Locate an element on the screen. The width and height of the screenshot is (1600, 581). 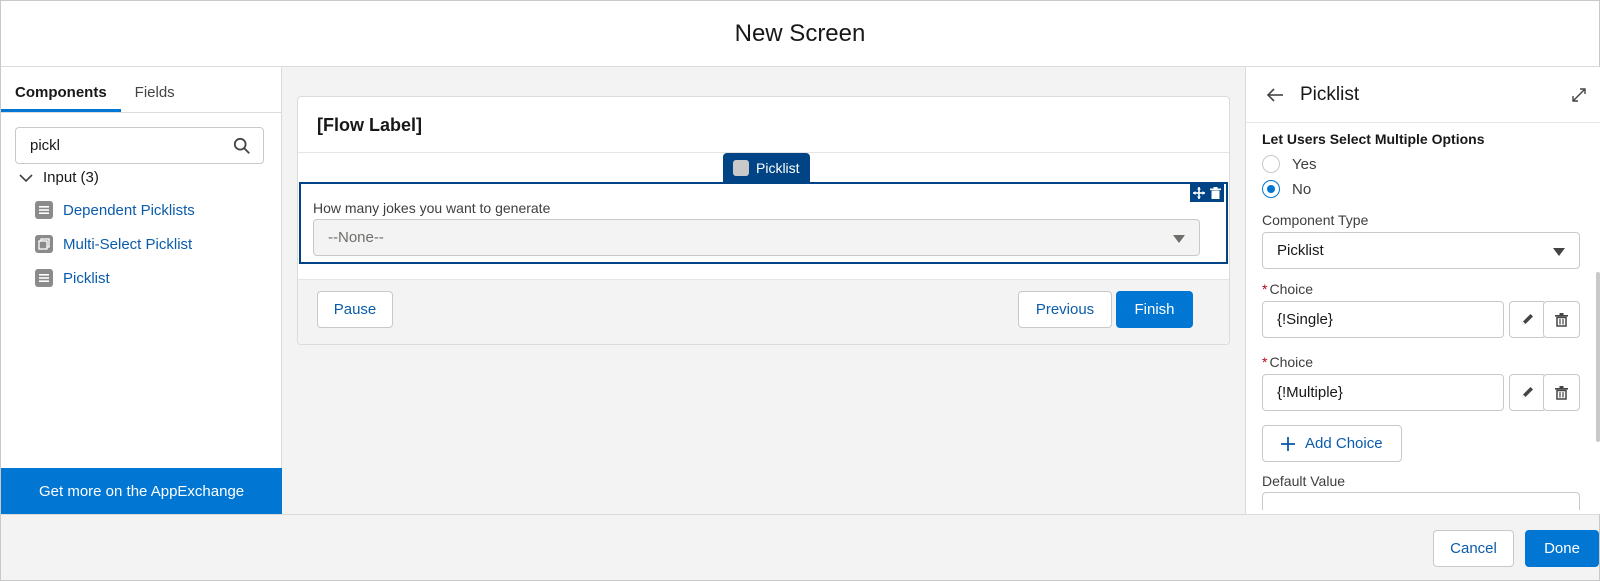
component-label: Picklist is located at coordinates (86, 278).